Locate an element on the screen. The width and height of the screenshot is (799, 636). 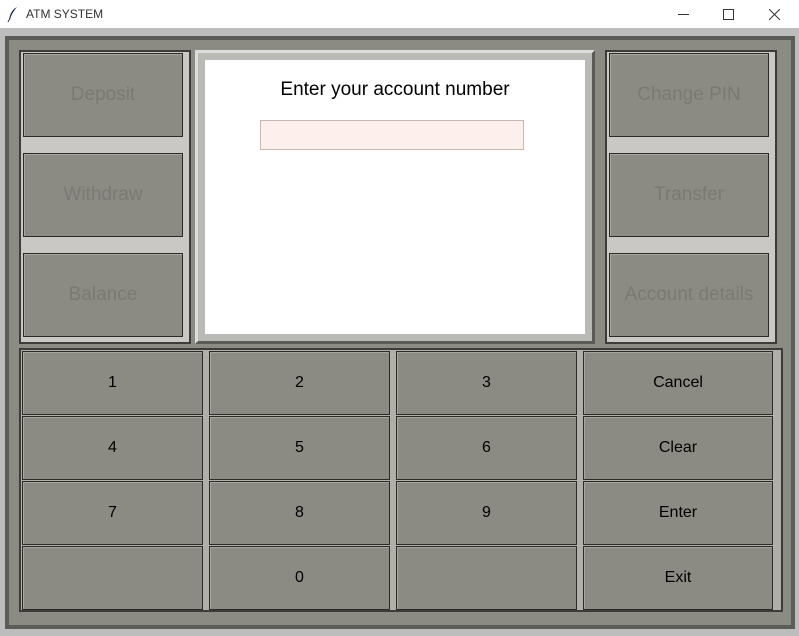
balance-button: Balance is located at coordinates (103, 295).